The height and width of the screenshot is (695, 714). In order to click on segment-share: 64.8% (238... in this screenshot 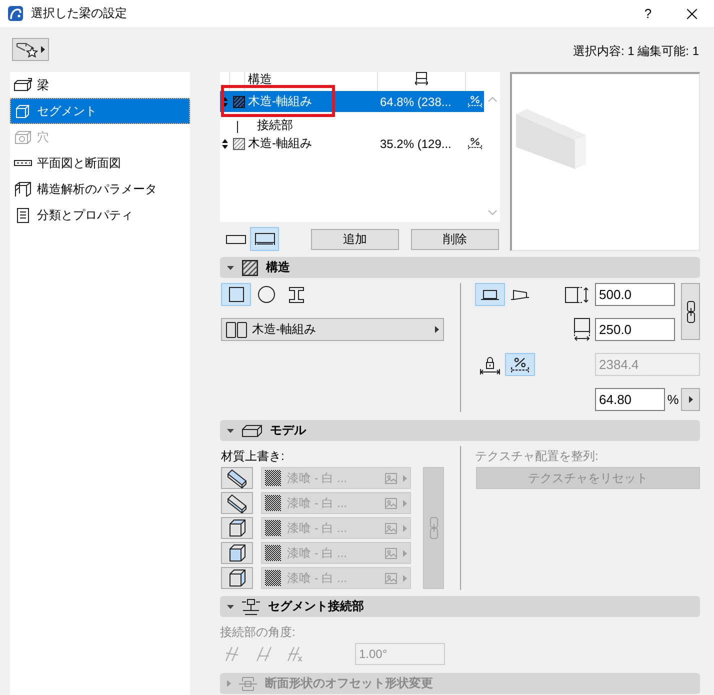, I will do `click(415, 101)`.